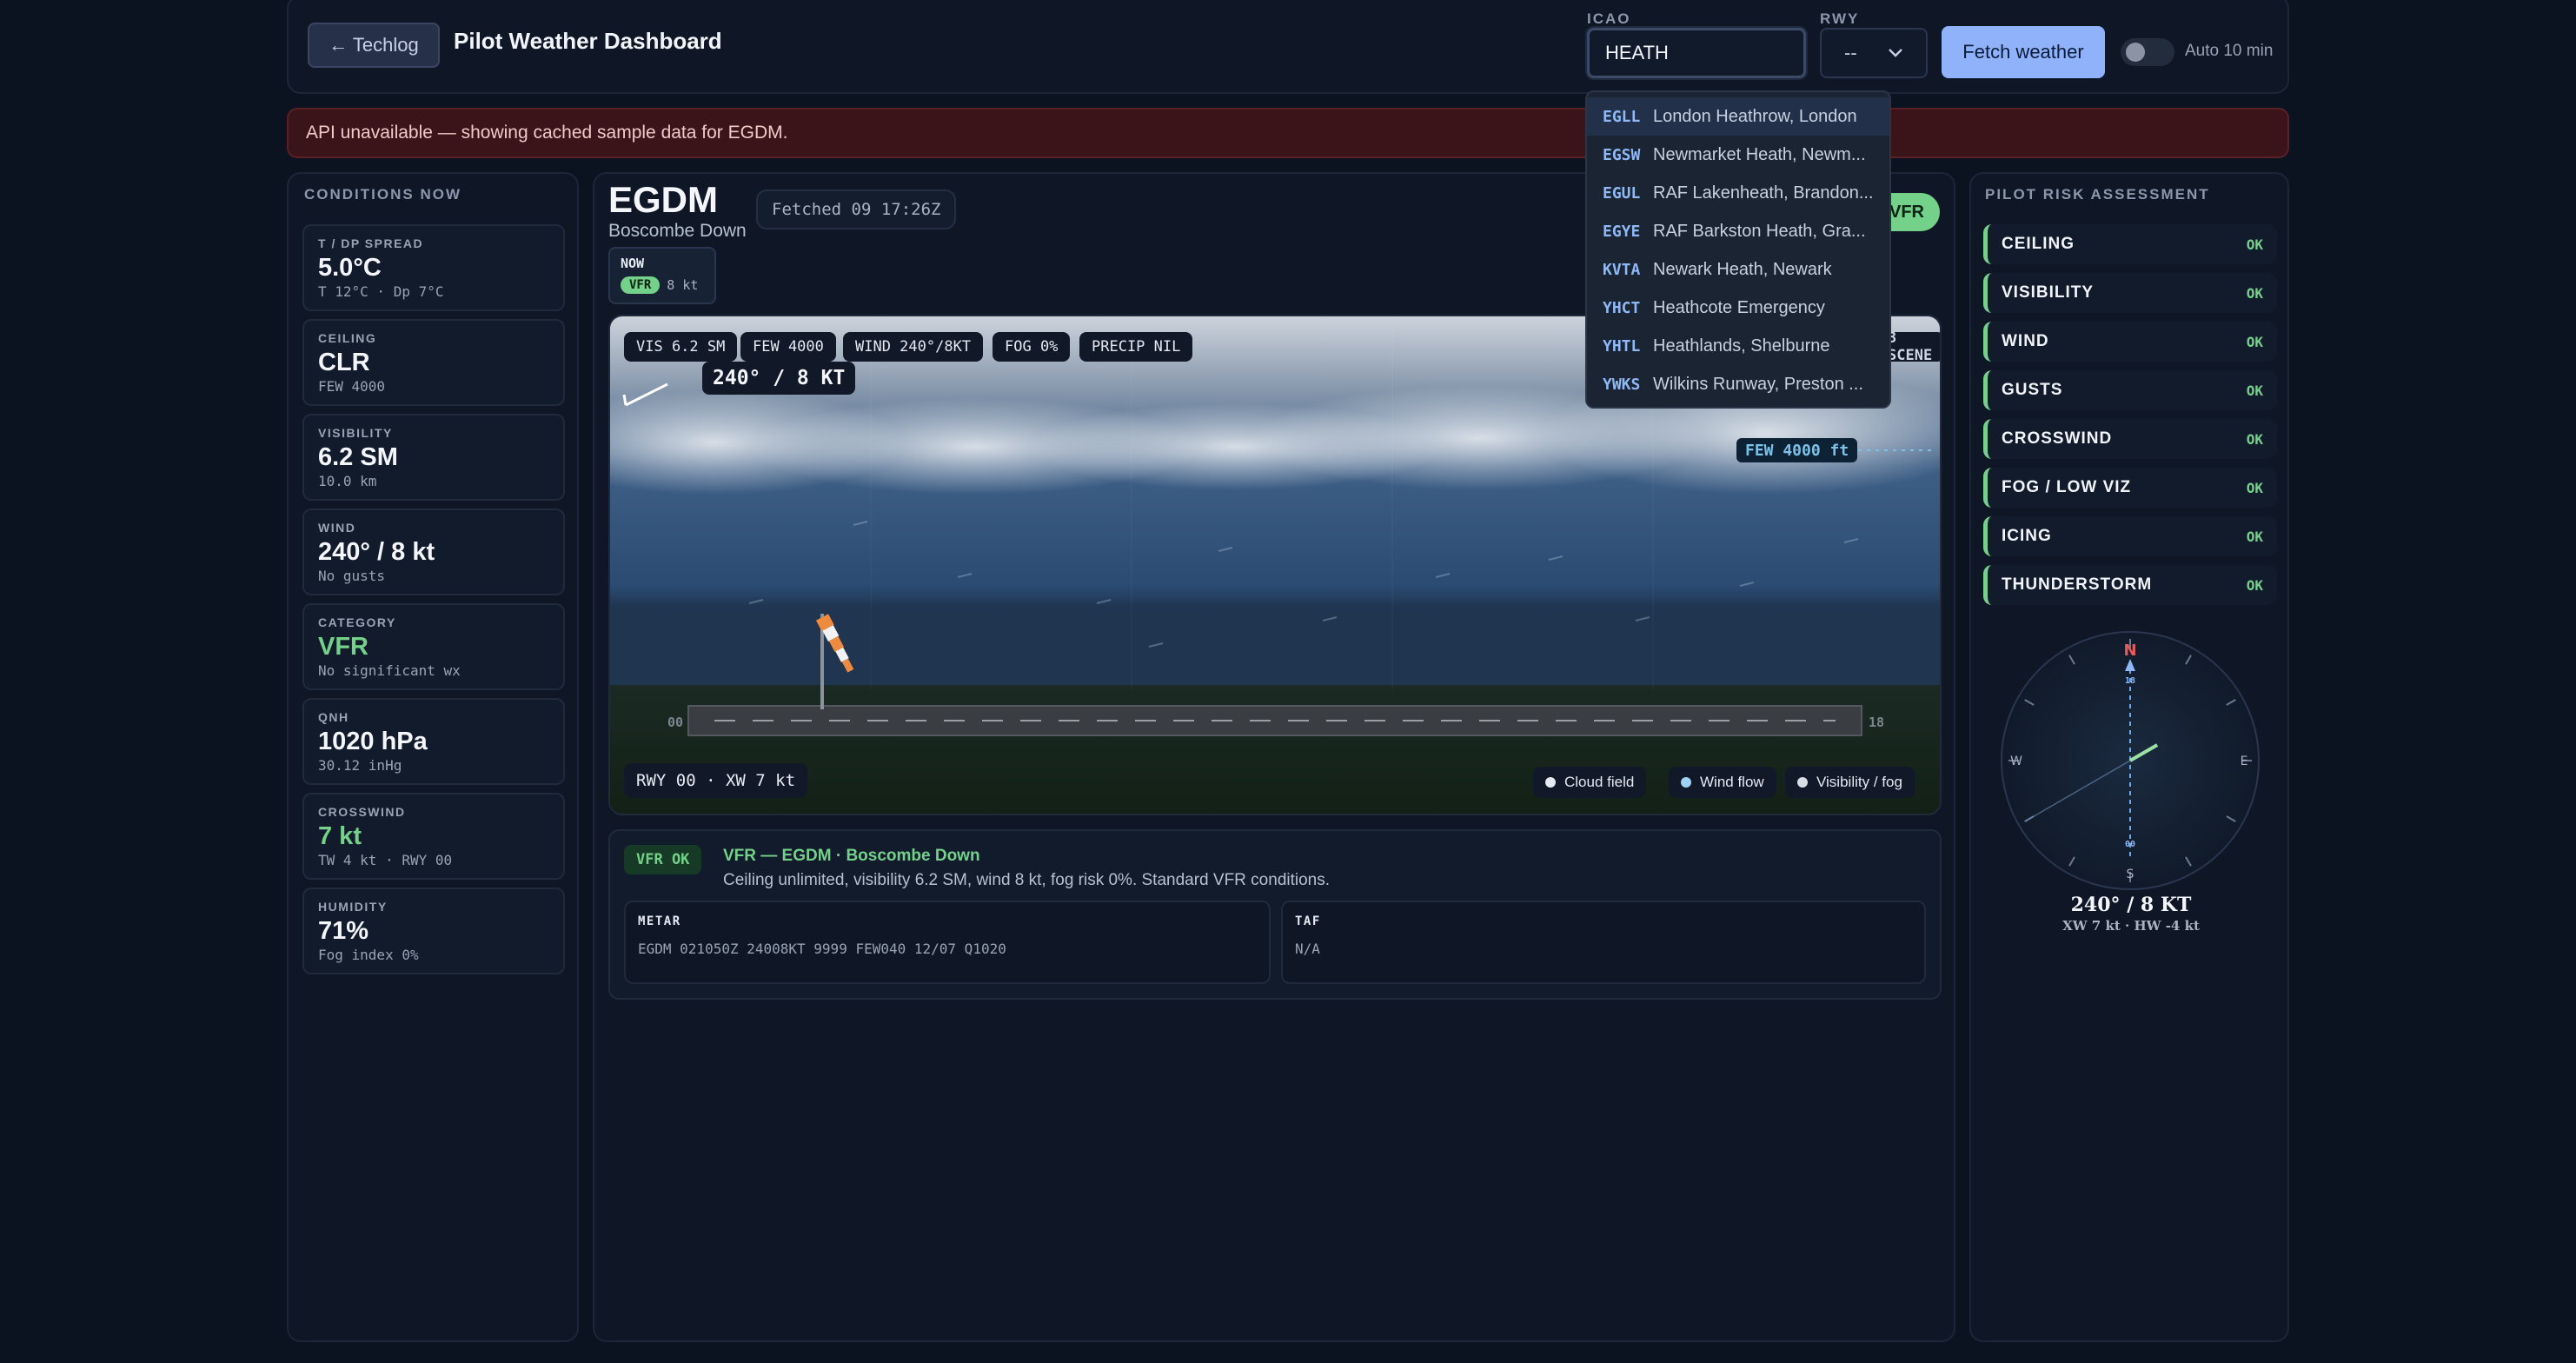 The height and width of the screenshot is (1363, 2576). Describe the element at coordinates (1622, 384) in the screenshot. I see `suggestion-code: YWKS` at that location.